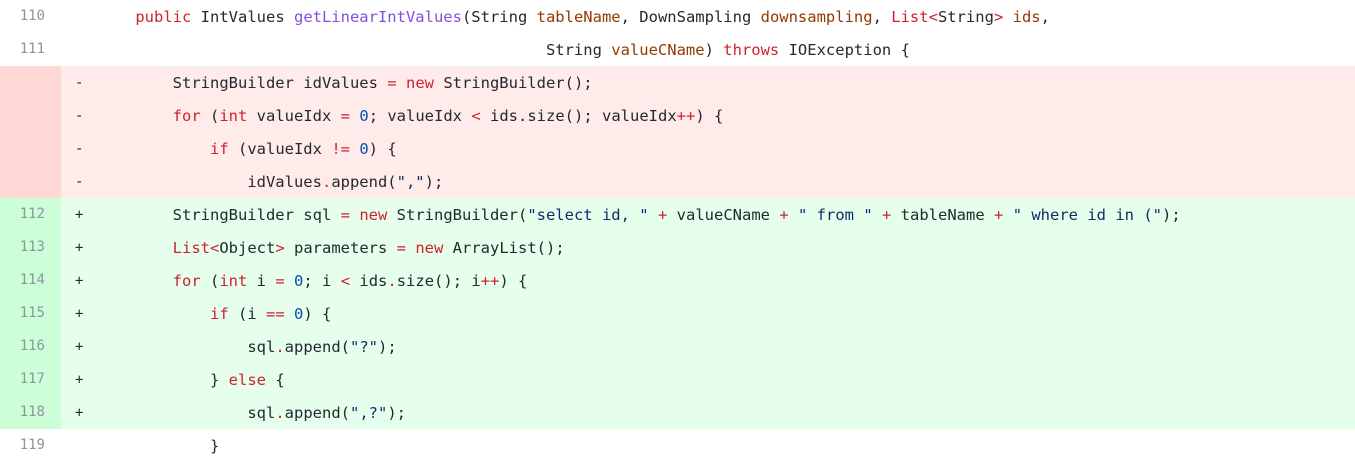  I want to click on code-token: else, so click(247, 380).